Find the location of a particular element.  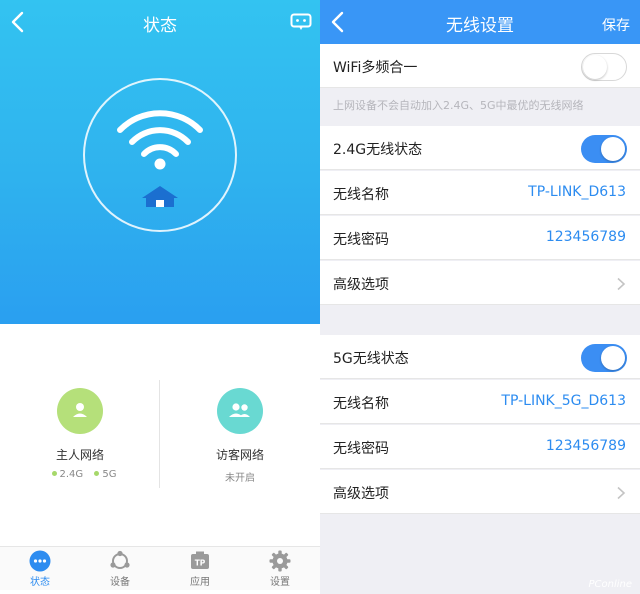

tab-status-label: 状态 is located at coordinates (40, 582).